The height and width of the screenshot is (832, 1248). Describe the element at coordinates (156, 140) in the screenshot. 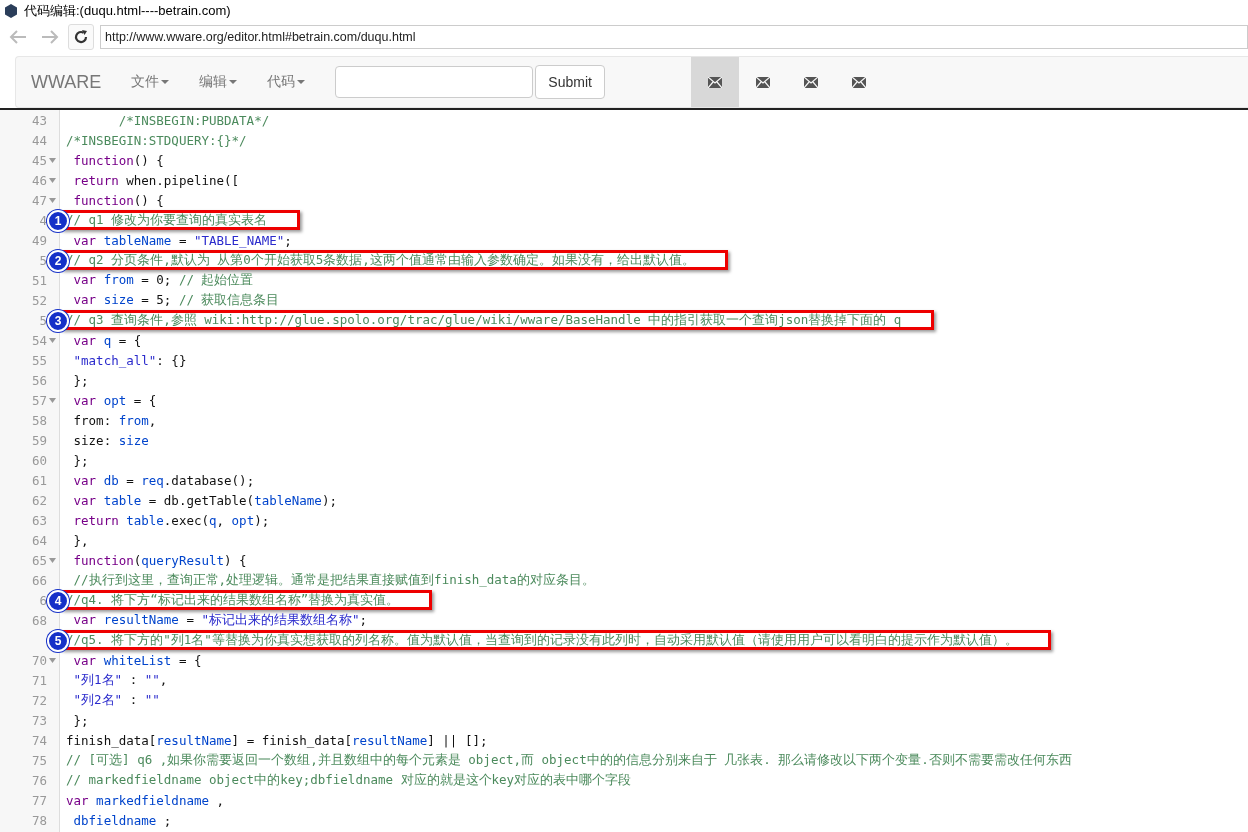

I see `code-line: /*INSBEGIN:STDQUERY:{}*/` at that location.